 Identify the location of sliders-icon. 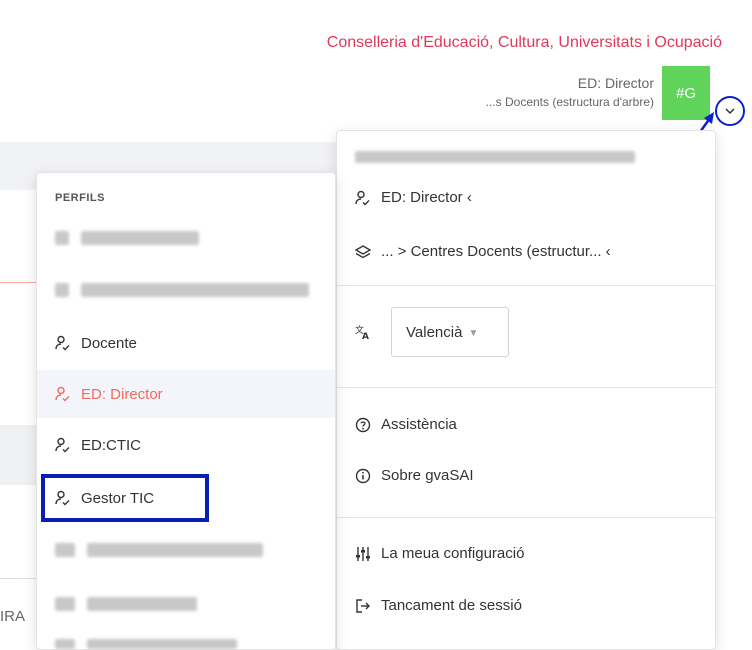
(363, 553).